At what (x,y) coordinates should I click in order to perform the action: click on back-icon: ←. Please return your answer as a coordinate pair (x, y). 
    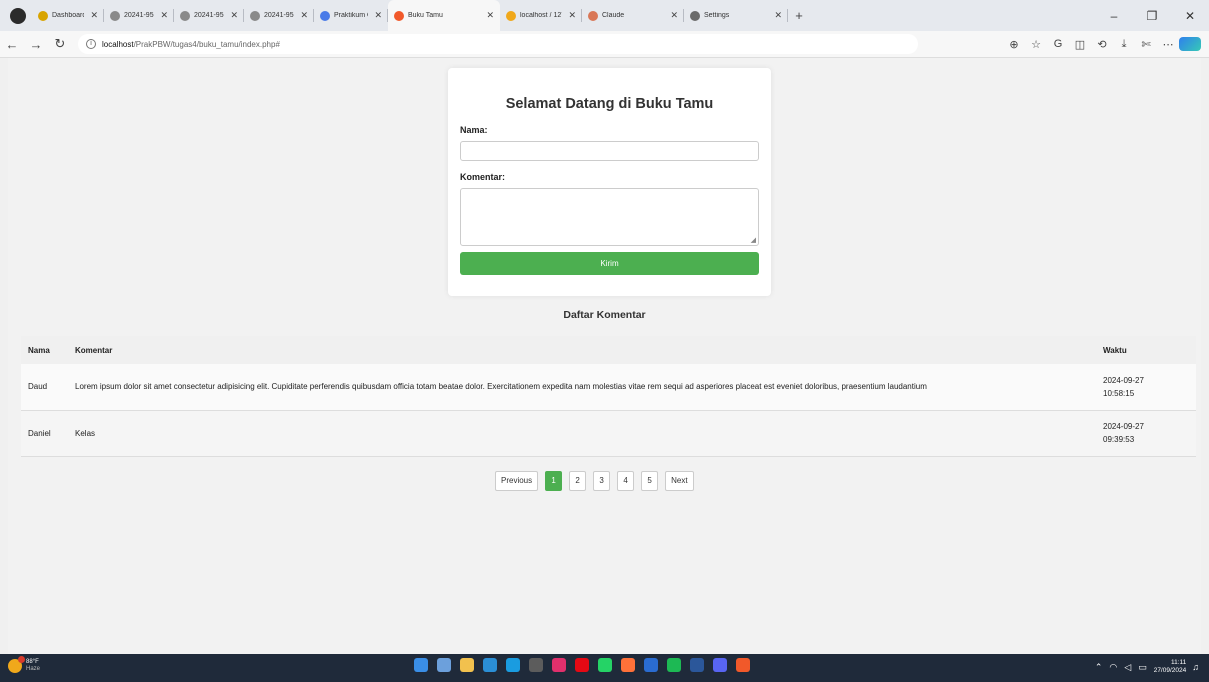
    Looking at the image, I should click on (12, 44).